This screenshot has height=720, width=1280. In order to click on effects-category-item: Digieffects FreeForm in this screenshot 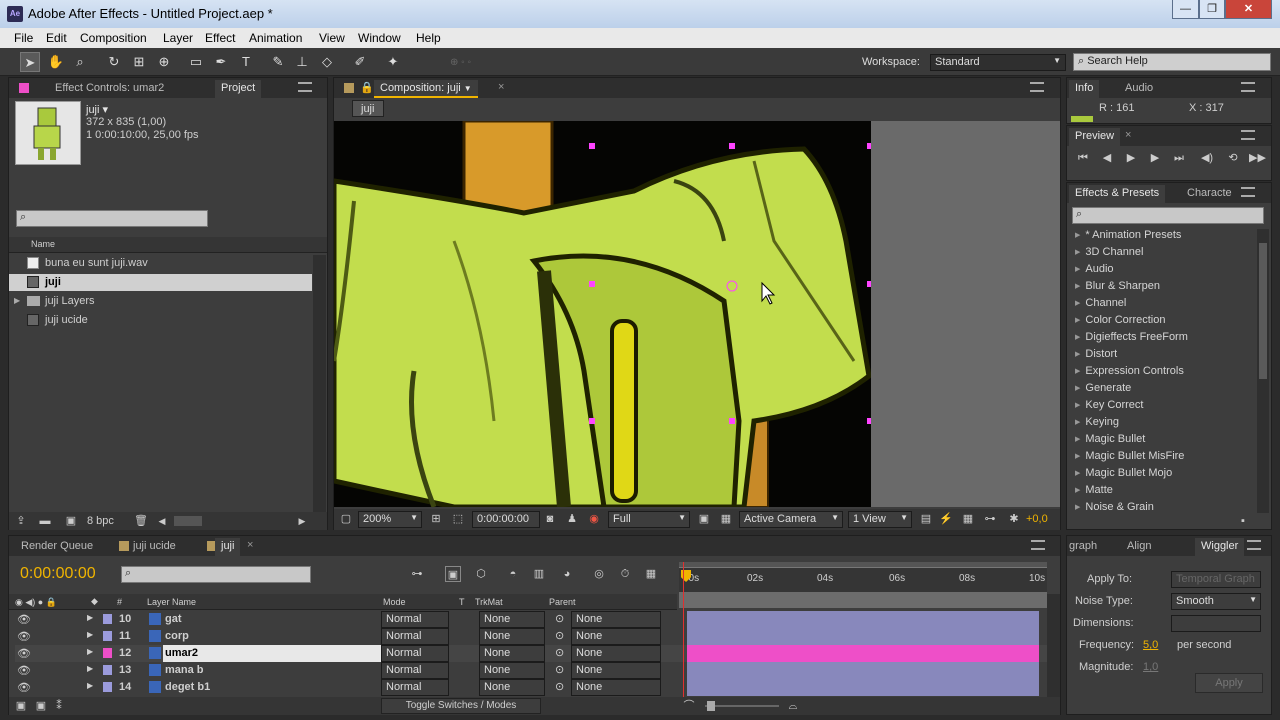, I will do `click(1131, 337)`.